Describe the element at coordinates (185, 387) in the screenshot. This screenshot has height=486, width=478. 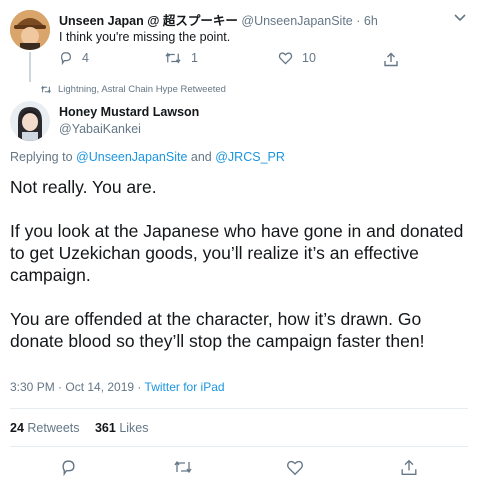
I see `tweet-source-link: Twitter for iPad` at that location.